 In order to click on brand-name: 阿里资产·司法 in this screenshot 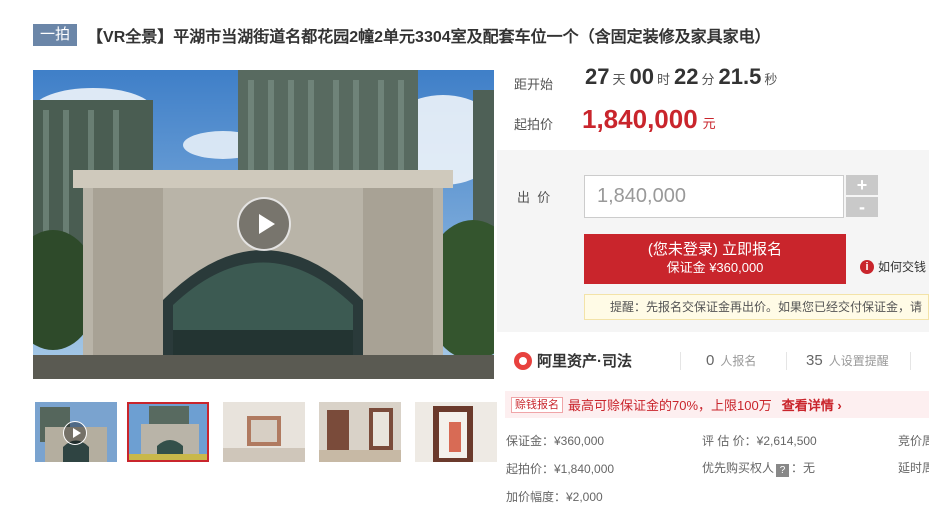, I will do `click(584, 361)`.